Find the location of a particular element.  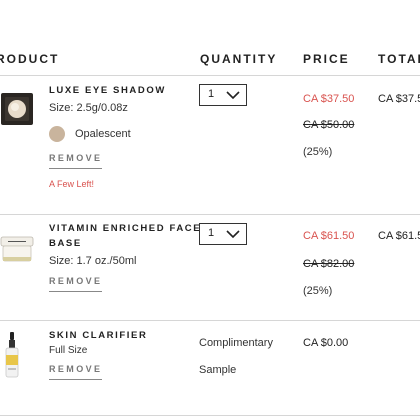

product-size: Full Size is located at coordinates (68, 350).